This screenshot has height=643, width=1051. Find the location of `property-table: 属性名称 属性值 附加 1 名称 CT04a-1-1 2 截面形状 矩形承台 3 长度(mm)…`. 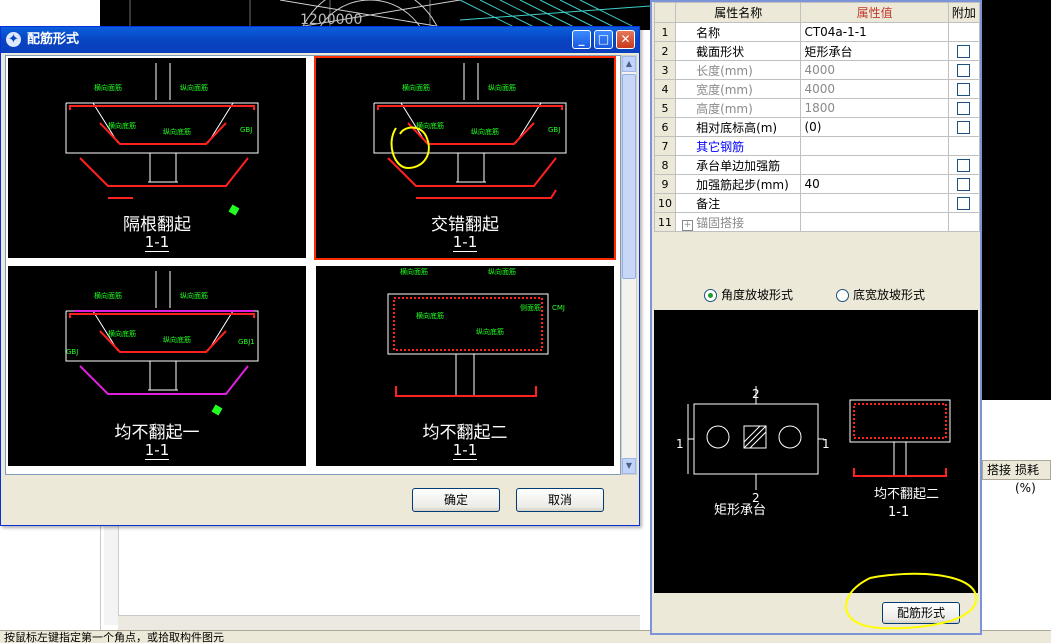

property-table: 属性名称 属性值 附加 1 名称 CT04a-1-1 2 截面形状 矩形承台 3 长度(mm)… is located at coordinates (817, 117).